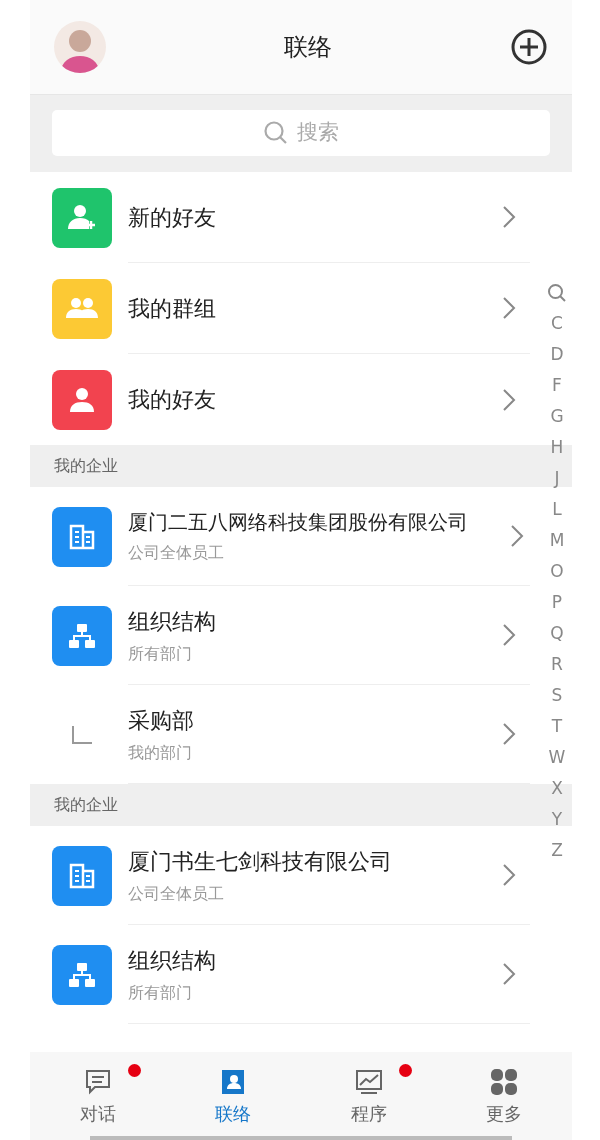 The image size is (600, 1140). I want to click on menu-item: 我的群组, so click(280, 308).